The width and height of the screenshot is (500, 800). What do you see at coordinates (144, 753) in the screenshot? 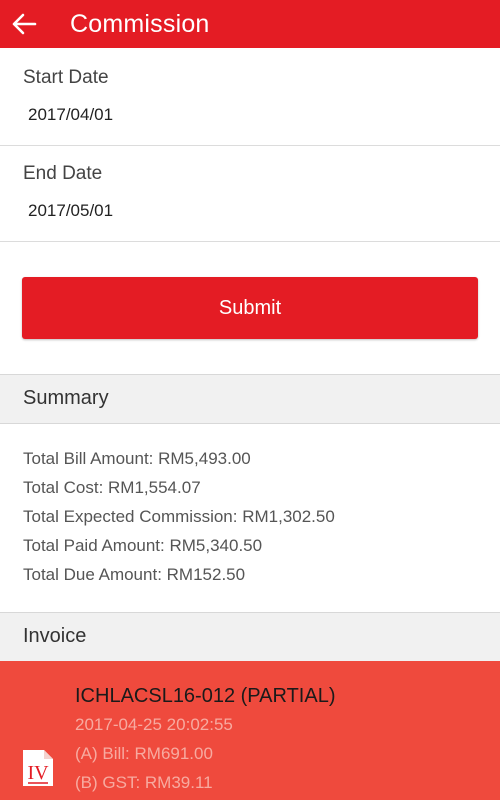
I see `invoice-bill: (A) Bill: RM691.00` at bounding box center [144, 753].